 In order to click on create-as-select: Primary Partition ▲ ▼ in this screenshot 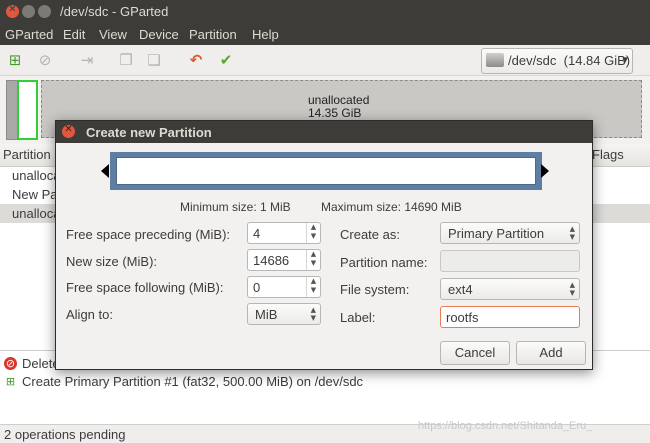, I will do `click(510, 233)`.